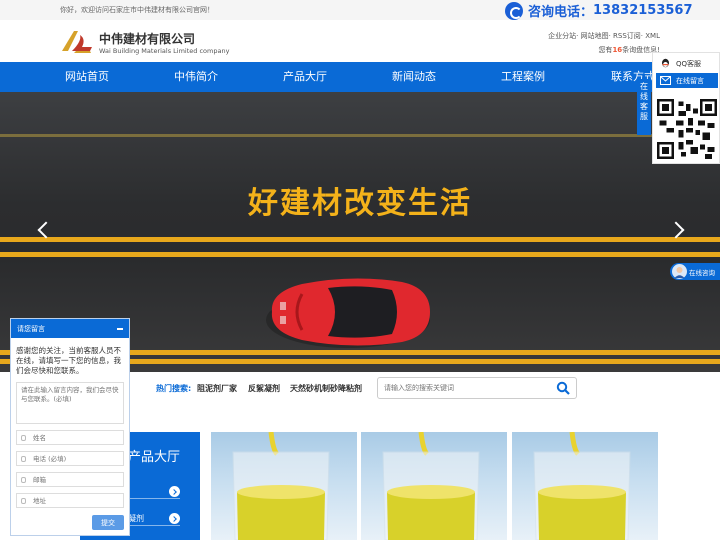 Image resolution: width=720 pixels, height=540 pixels. I want to click on online-consult-button: 在线咨询, so click(695, 271).